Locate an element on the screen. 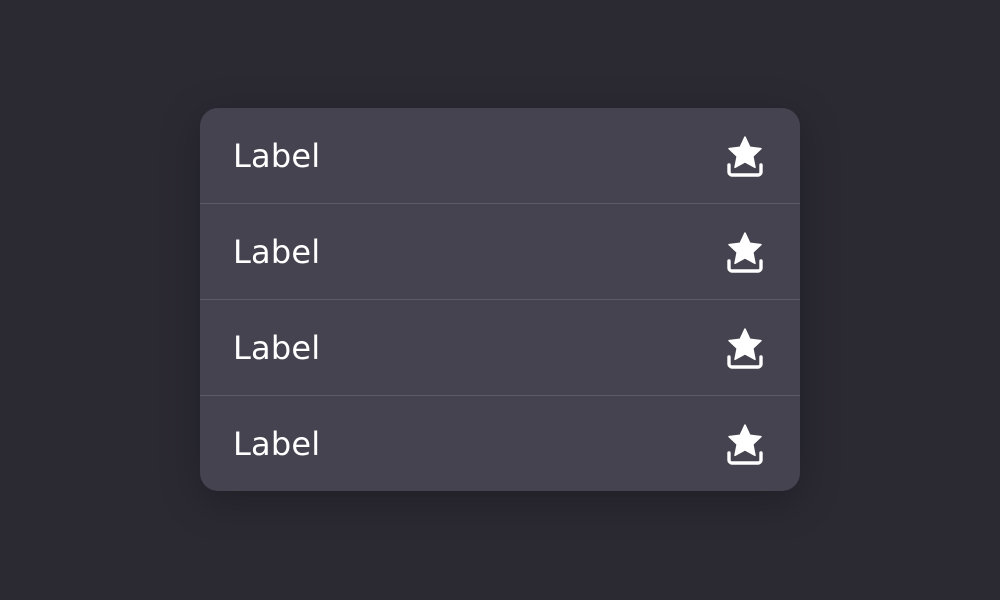 This screenshot has width=1000, height=600. menu-item-4: Label is located at coordinates (500, 443).